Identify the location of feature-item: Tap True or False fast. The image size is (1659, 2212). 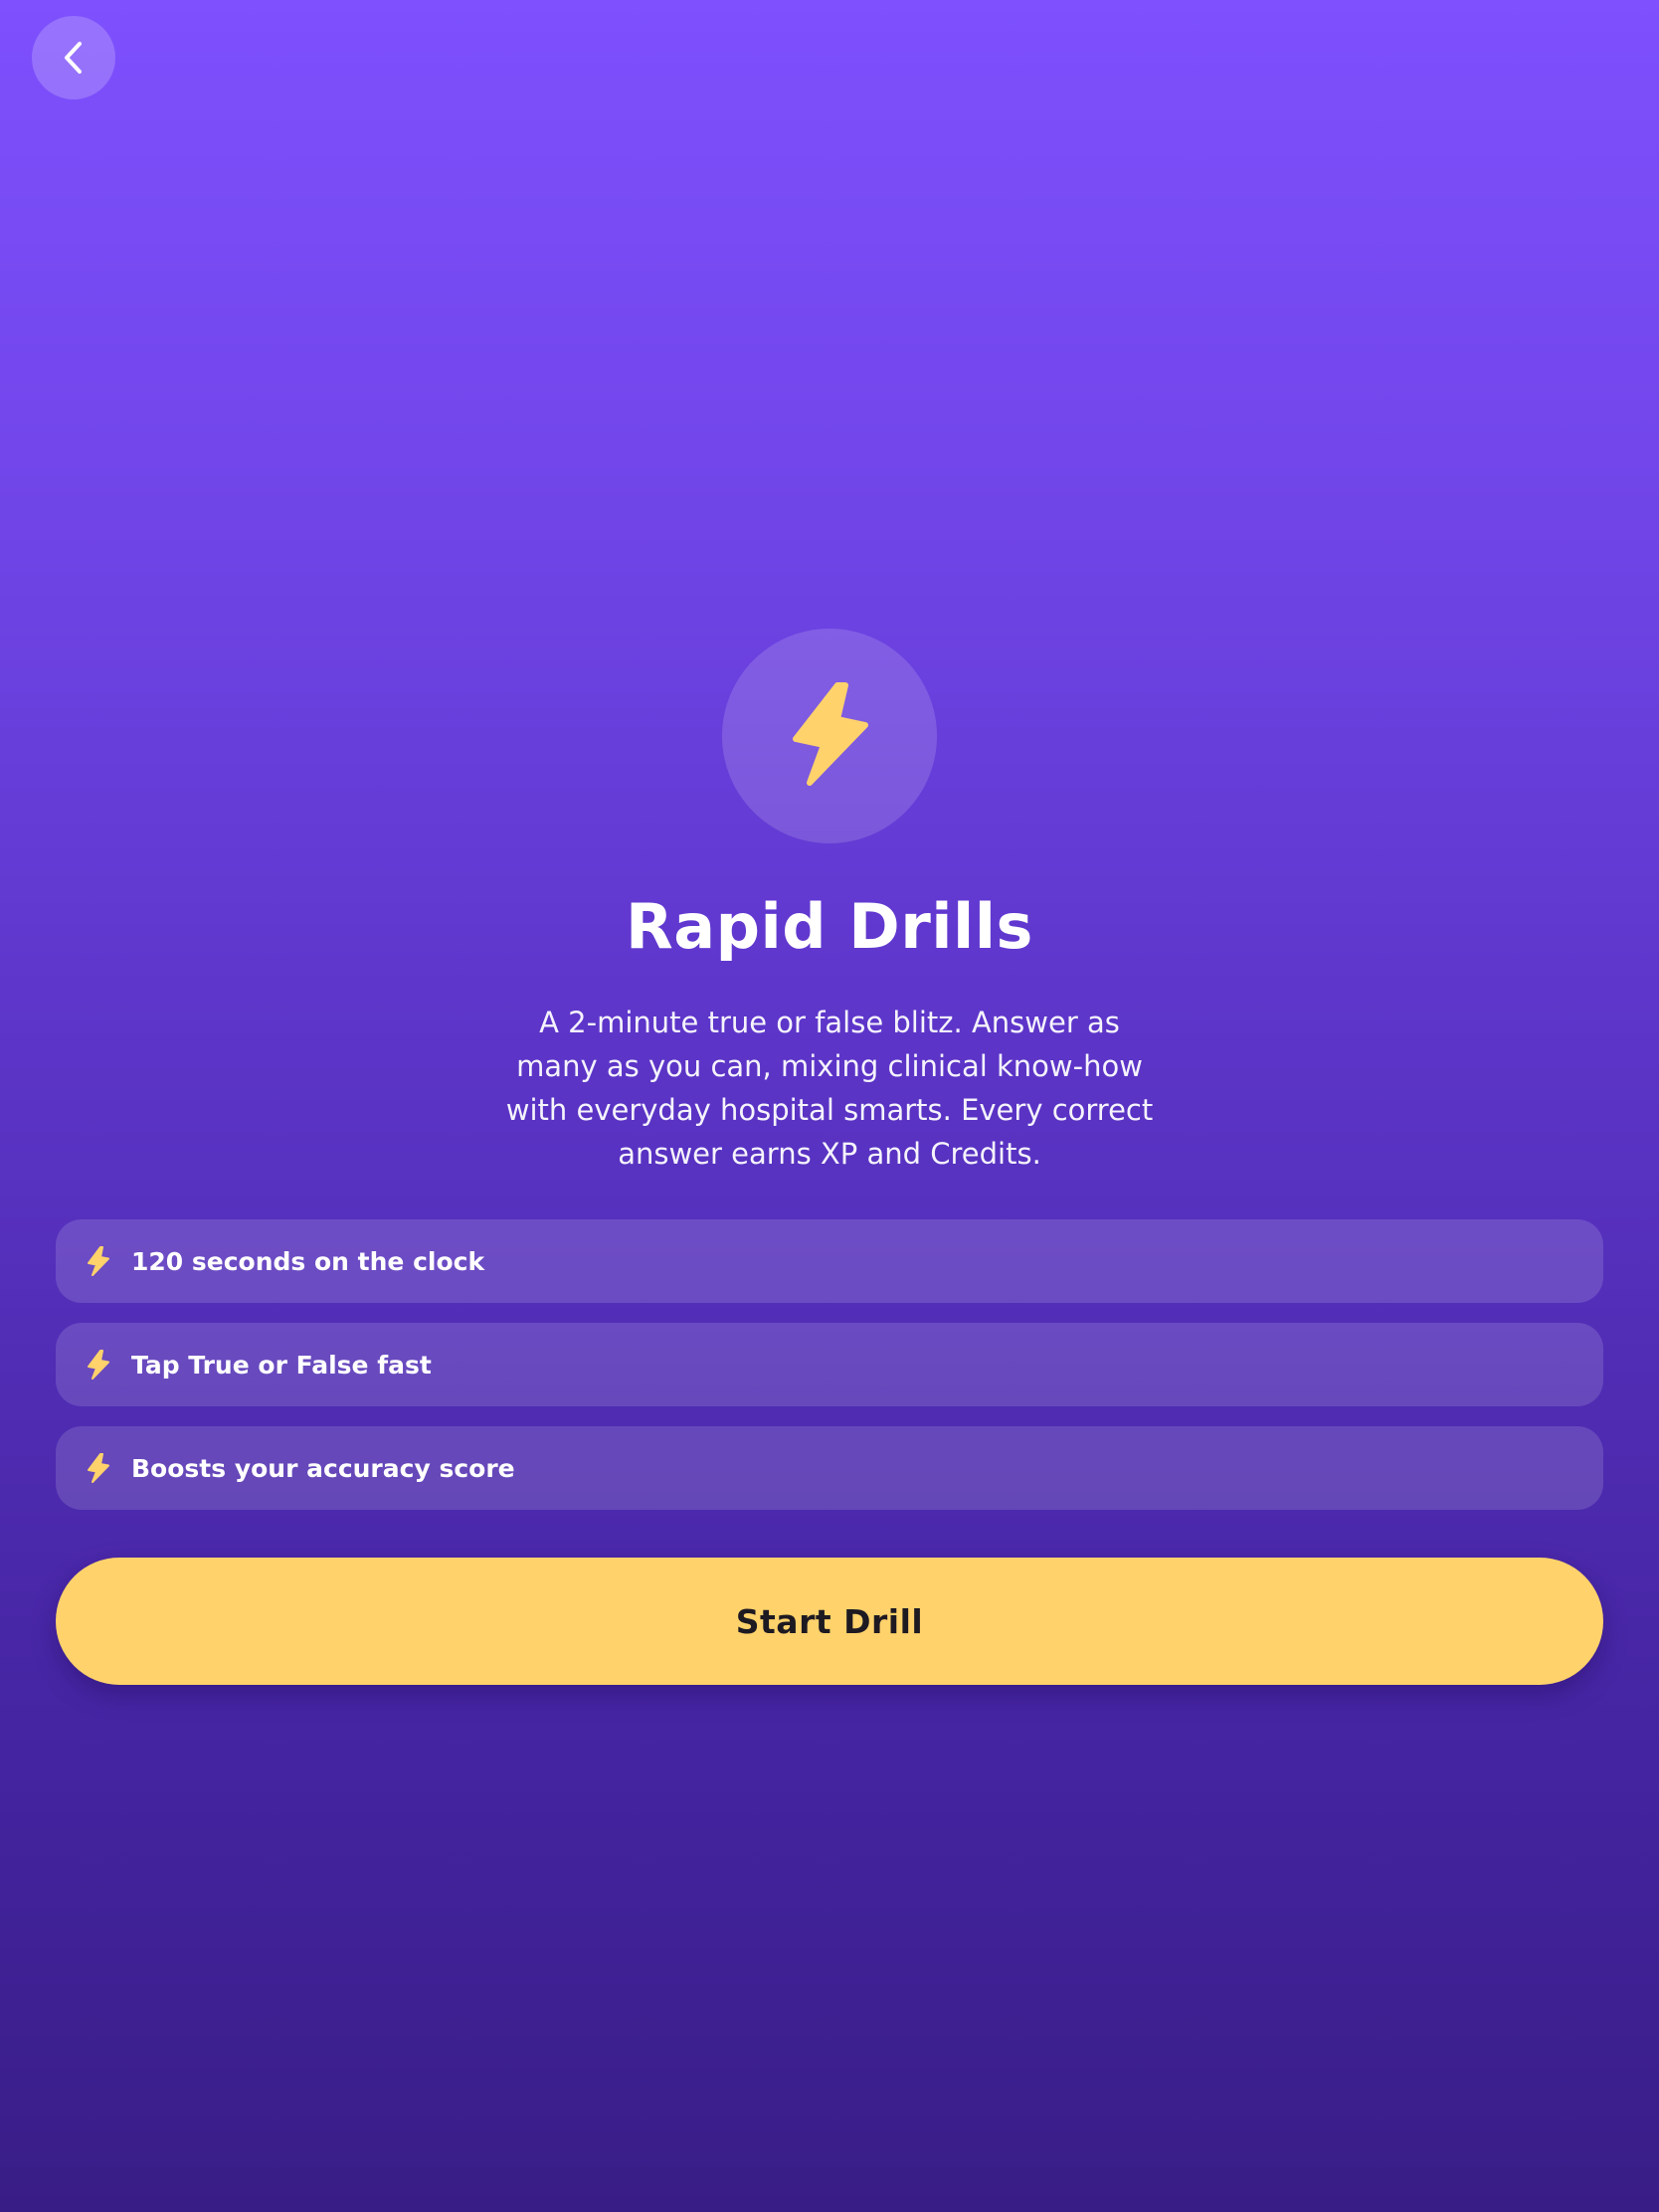
(829, 1364).